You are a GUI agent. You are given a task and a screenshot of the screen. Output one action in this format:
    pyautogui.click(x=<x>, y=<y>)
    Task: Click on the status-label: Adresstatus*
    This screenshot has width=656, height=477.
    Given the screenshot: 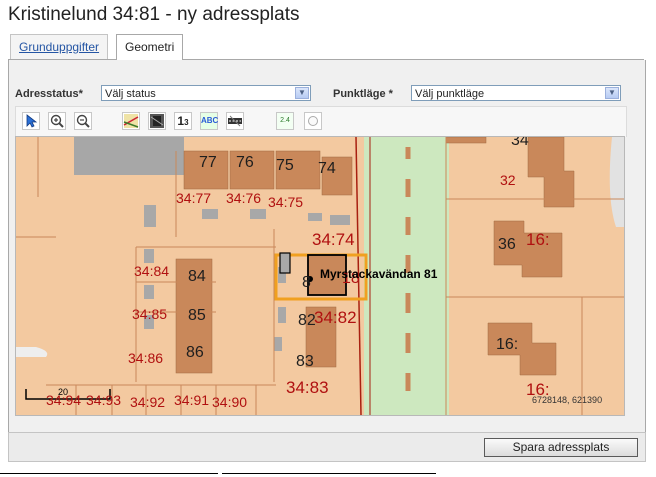 What is the action you would take?
    pyautogui.click(x=49, y=94)
    